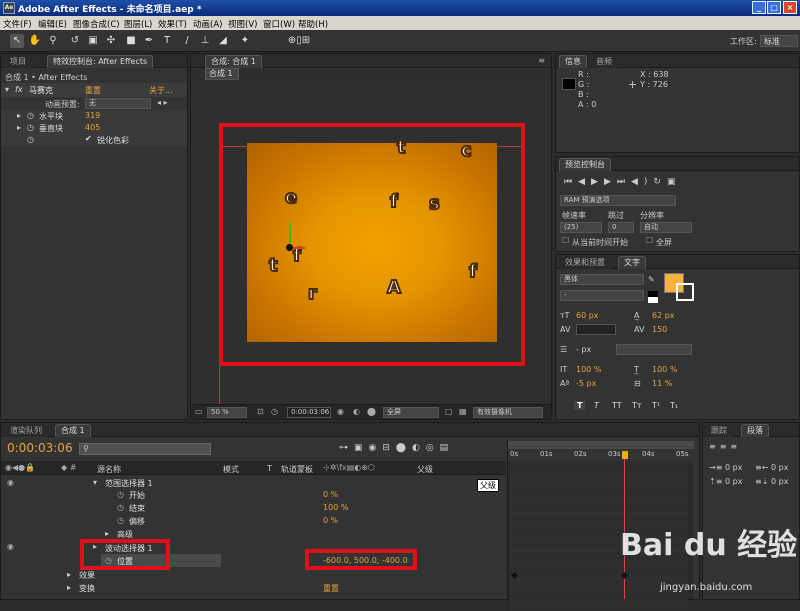  What do you see at coordinates (18, 61) in the screenshot?
I see `tab-project: 项目` at bounding box center [18, 61].